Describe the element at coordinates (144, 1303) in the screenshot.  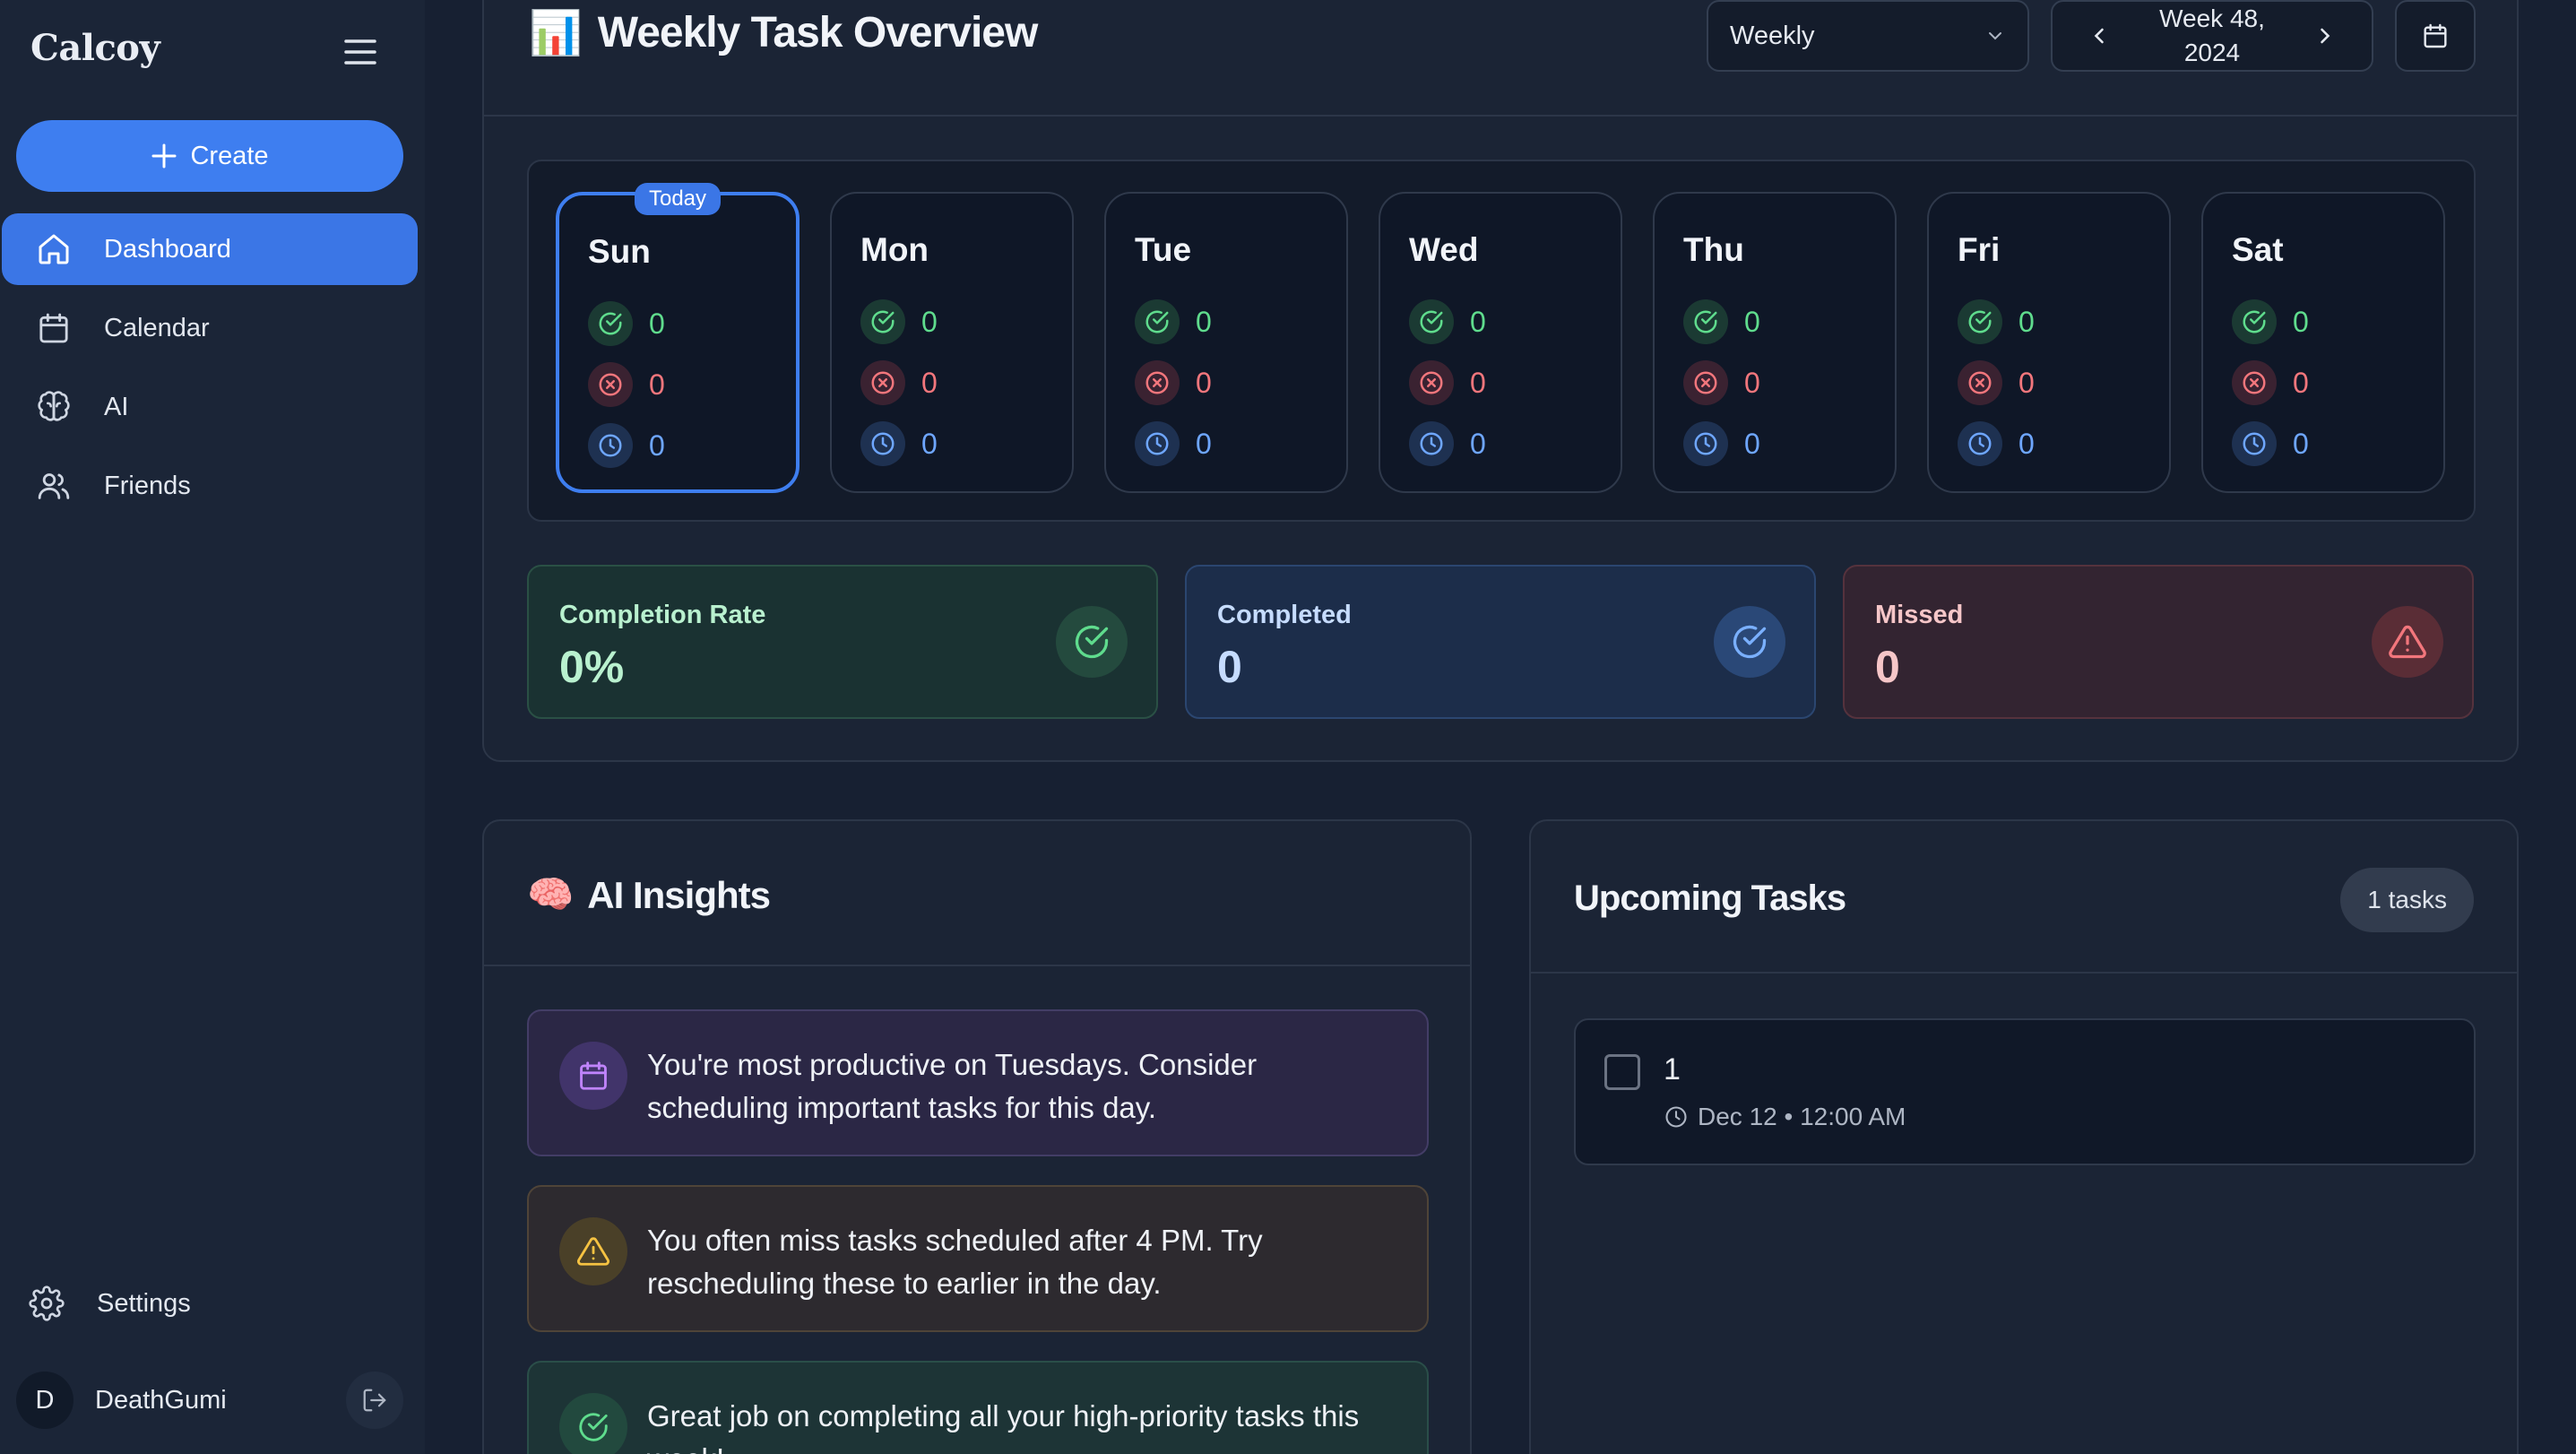
I see `settings-label: Settings` at that location.